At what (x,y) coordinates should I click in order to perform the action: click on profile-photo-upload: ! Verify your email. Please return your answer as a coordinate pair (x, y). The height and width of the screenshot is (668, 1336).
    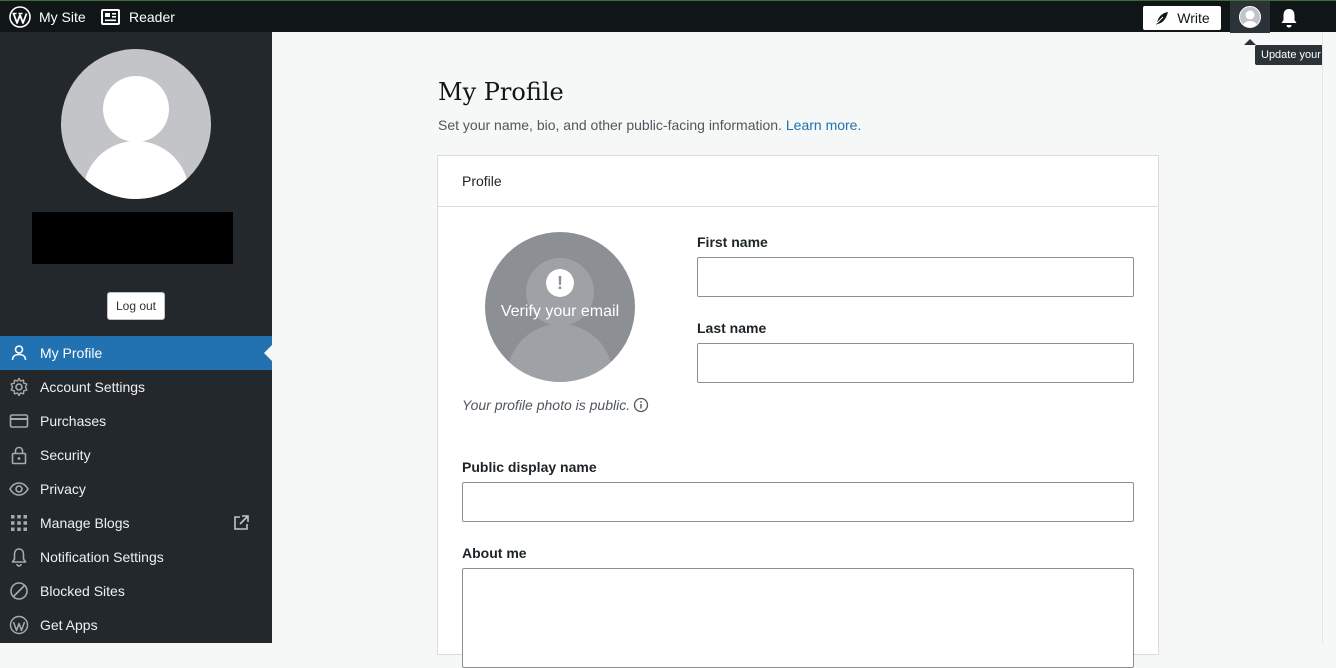
    Looking at the image, I should click on (560, 307).